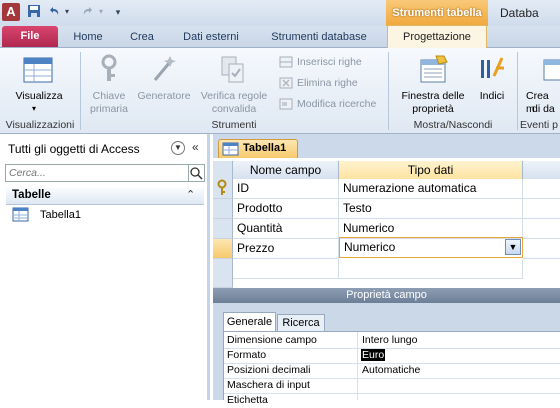 The image size is (560, 408). I want to click on nav-pane-menu-icon: ▼, so click(178, 148).